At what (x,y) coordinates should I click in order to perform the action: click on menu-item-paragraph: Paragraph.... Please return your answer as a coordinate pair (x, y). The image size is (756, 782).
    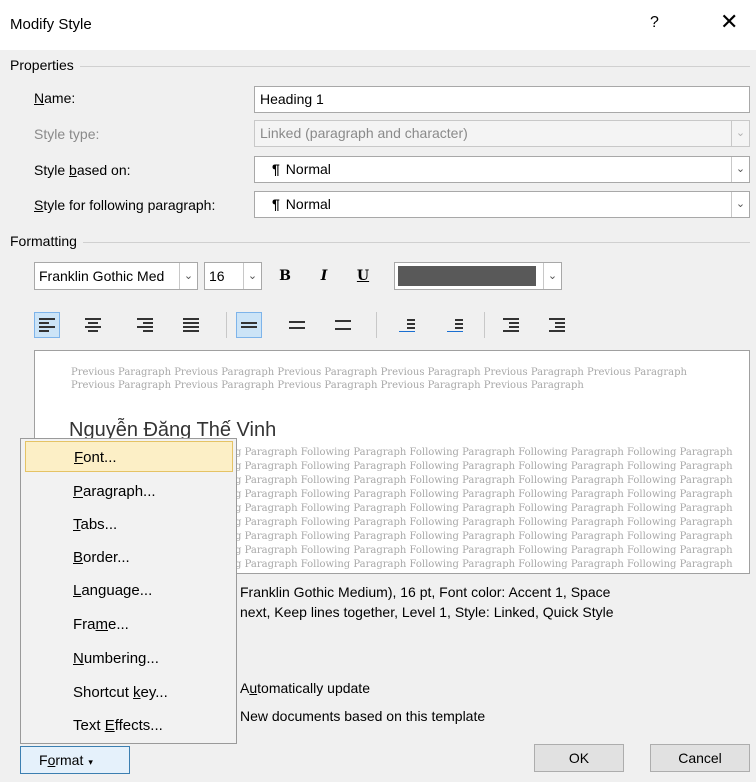
    Looking at the image, I should click on (128, 491).